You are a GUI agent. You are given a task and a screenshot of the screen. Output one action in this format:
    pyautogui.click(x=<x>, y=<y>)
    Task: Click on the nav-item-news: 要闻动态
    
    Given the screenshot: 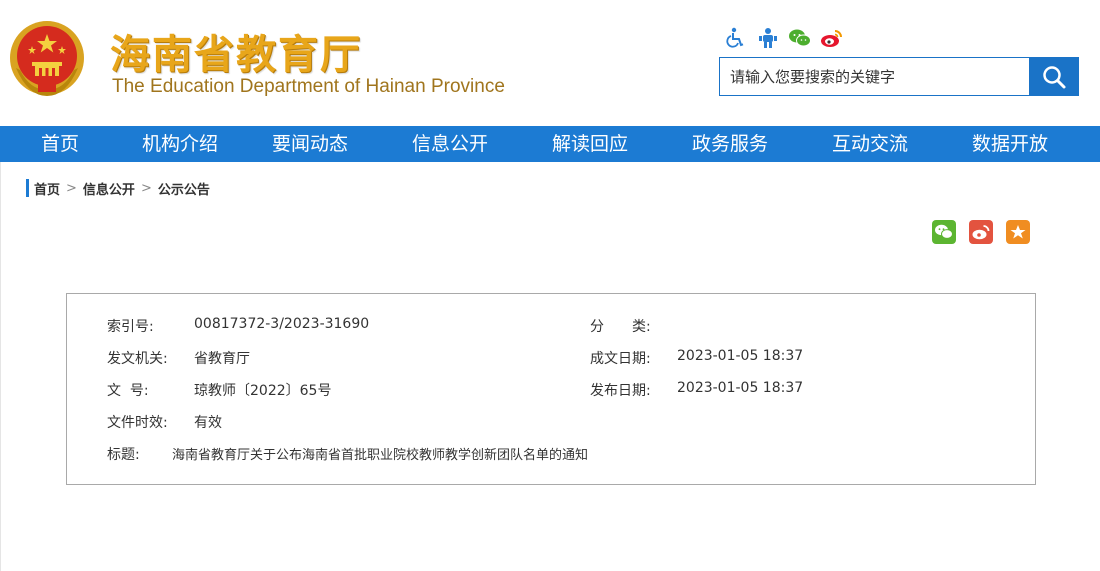 What is the action you would take?
    pyautogui.click(x=310, y=144)
    